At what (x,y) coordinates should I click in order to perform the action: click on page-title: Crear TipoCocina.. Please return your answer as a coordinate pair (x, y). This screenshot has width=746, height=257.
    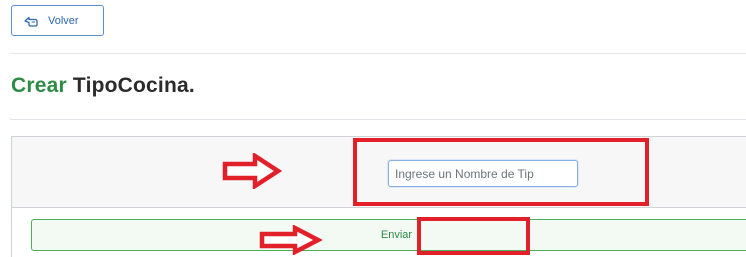
    Looking at the image, I should click on (103, 86).